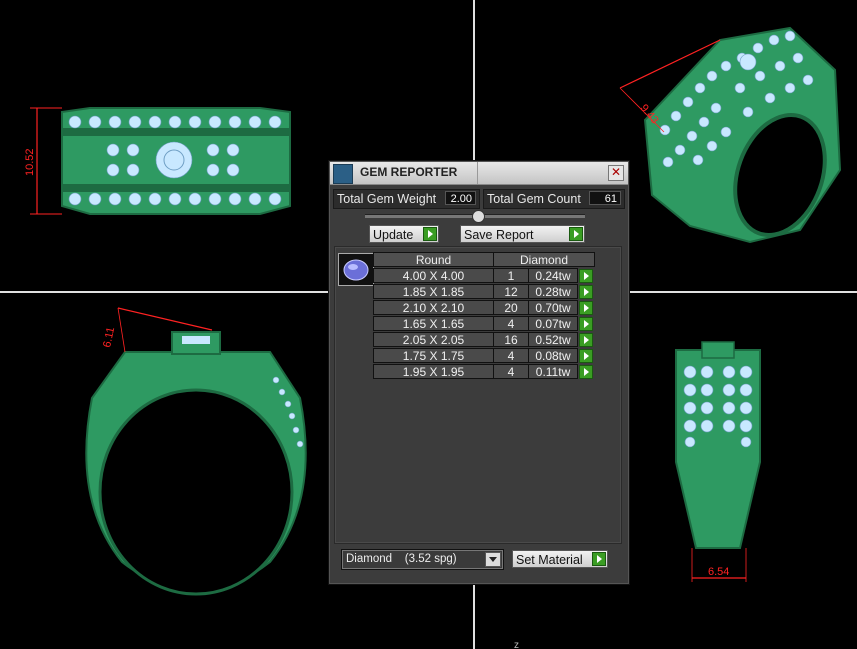 The image size is (857, 649). What do you see at coordinates (343, 174) in the screenshot?
I see `gem-reporter-icon` at bounding box center [343, 174].